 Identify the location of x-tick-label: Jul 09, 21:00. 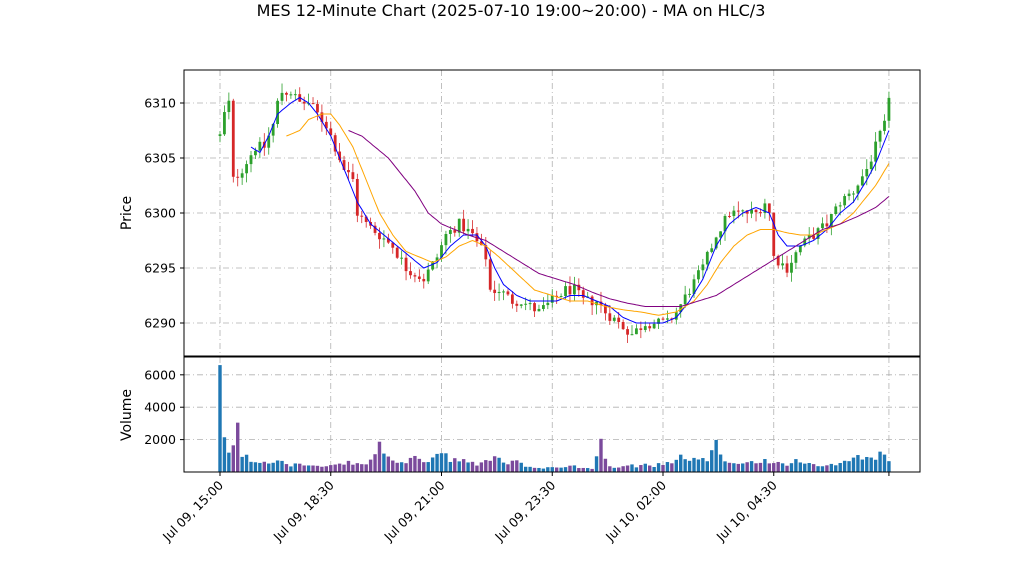
(413, 510).